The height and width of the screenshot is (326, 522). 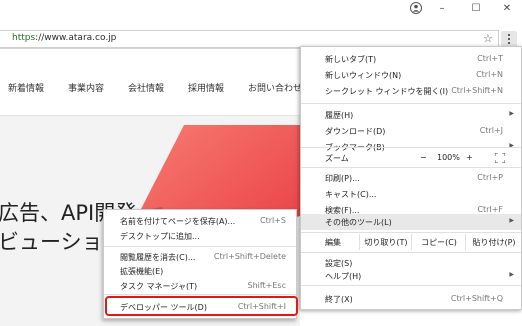 I want to click on account-icon, so click(x=416, y=8).